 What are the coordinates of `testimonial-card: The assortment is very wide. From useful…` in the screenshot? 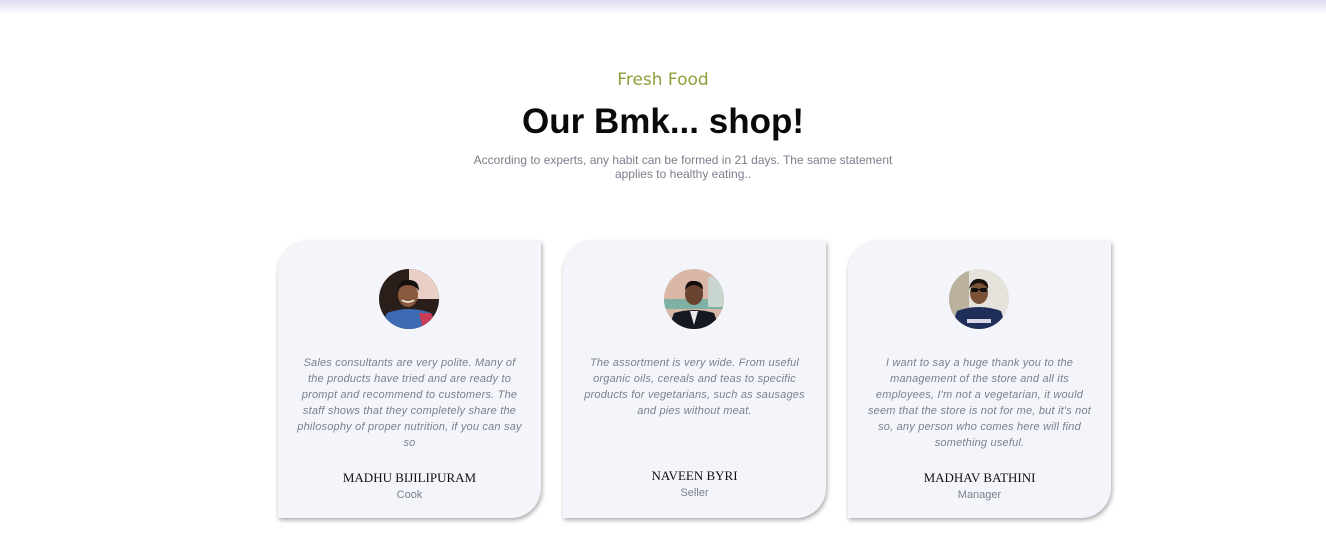 It's located at (694, 379).